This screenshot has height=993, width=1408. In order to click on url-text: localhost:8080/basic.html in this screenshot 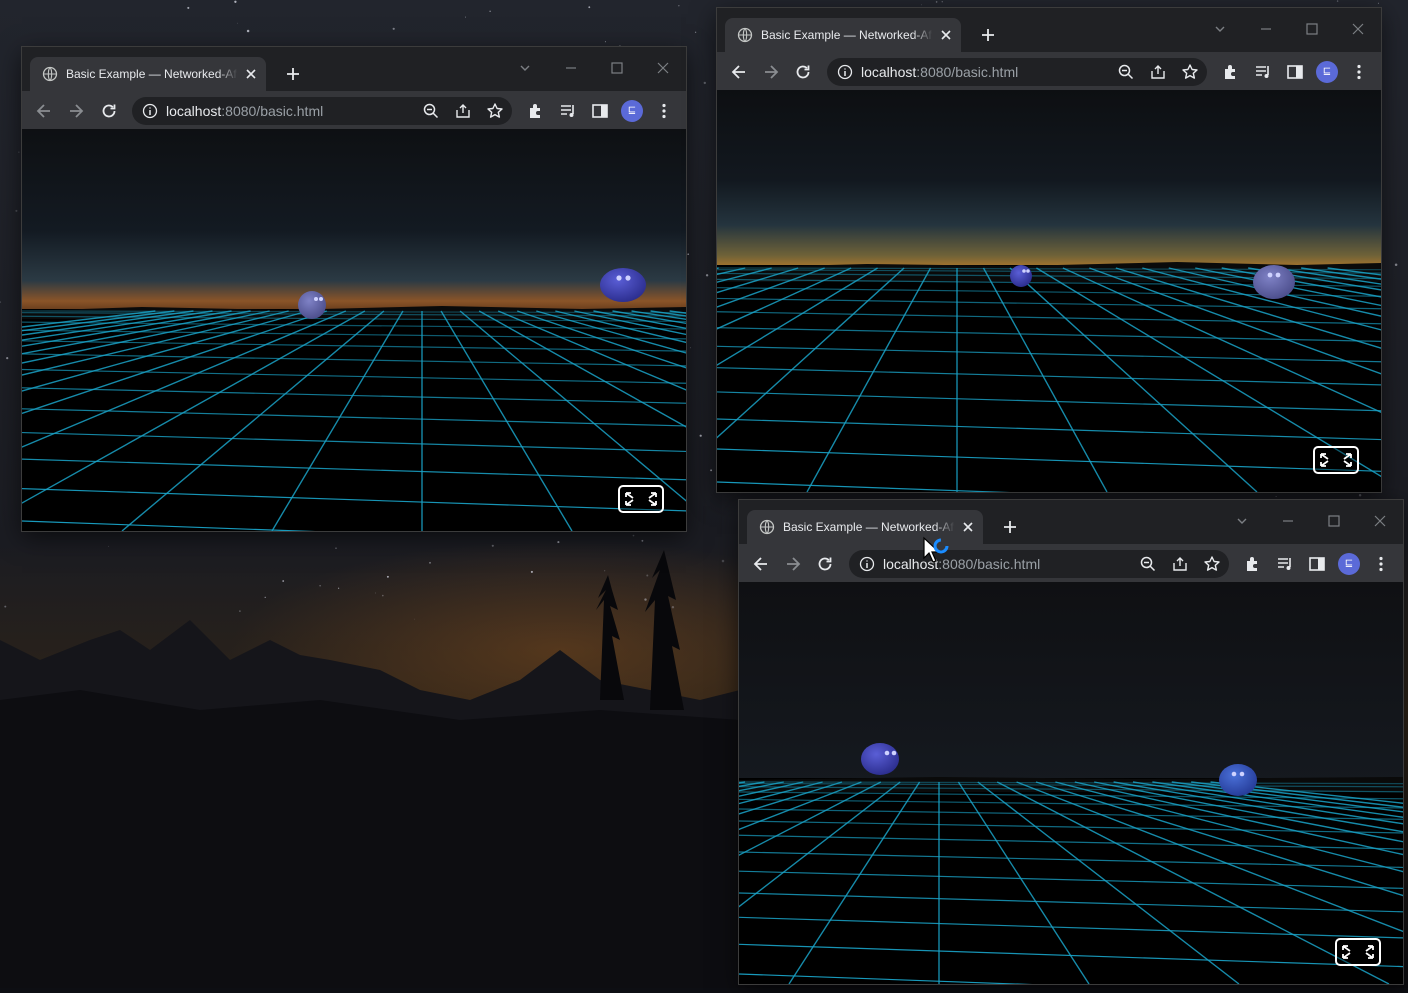, I will do `click(962, 564)`.